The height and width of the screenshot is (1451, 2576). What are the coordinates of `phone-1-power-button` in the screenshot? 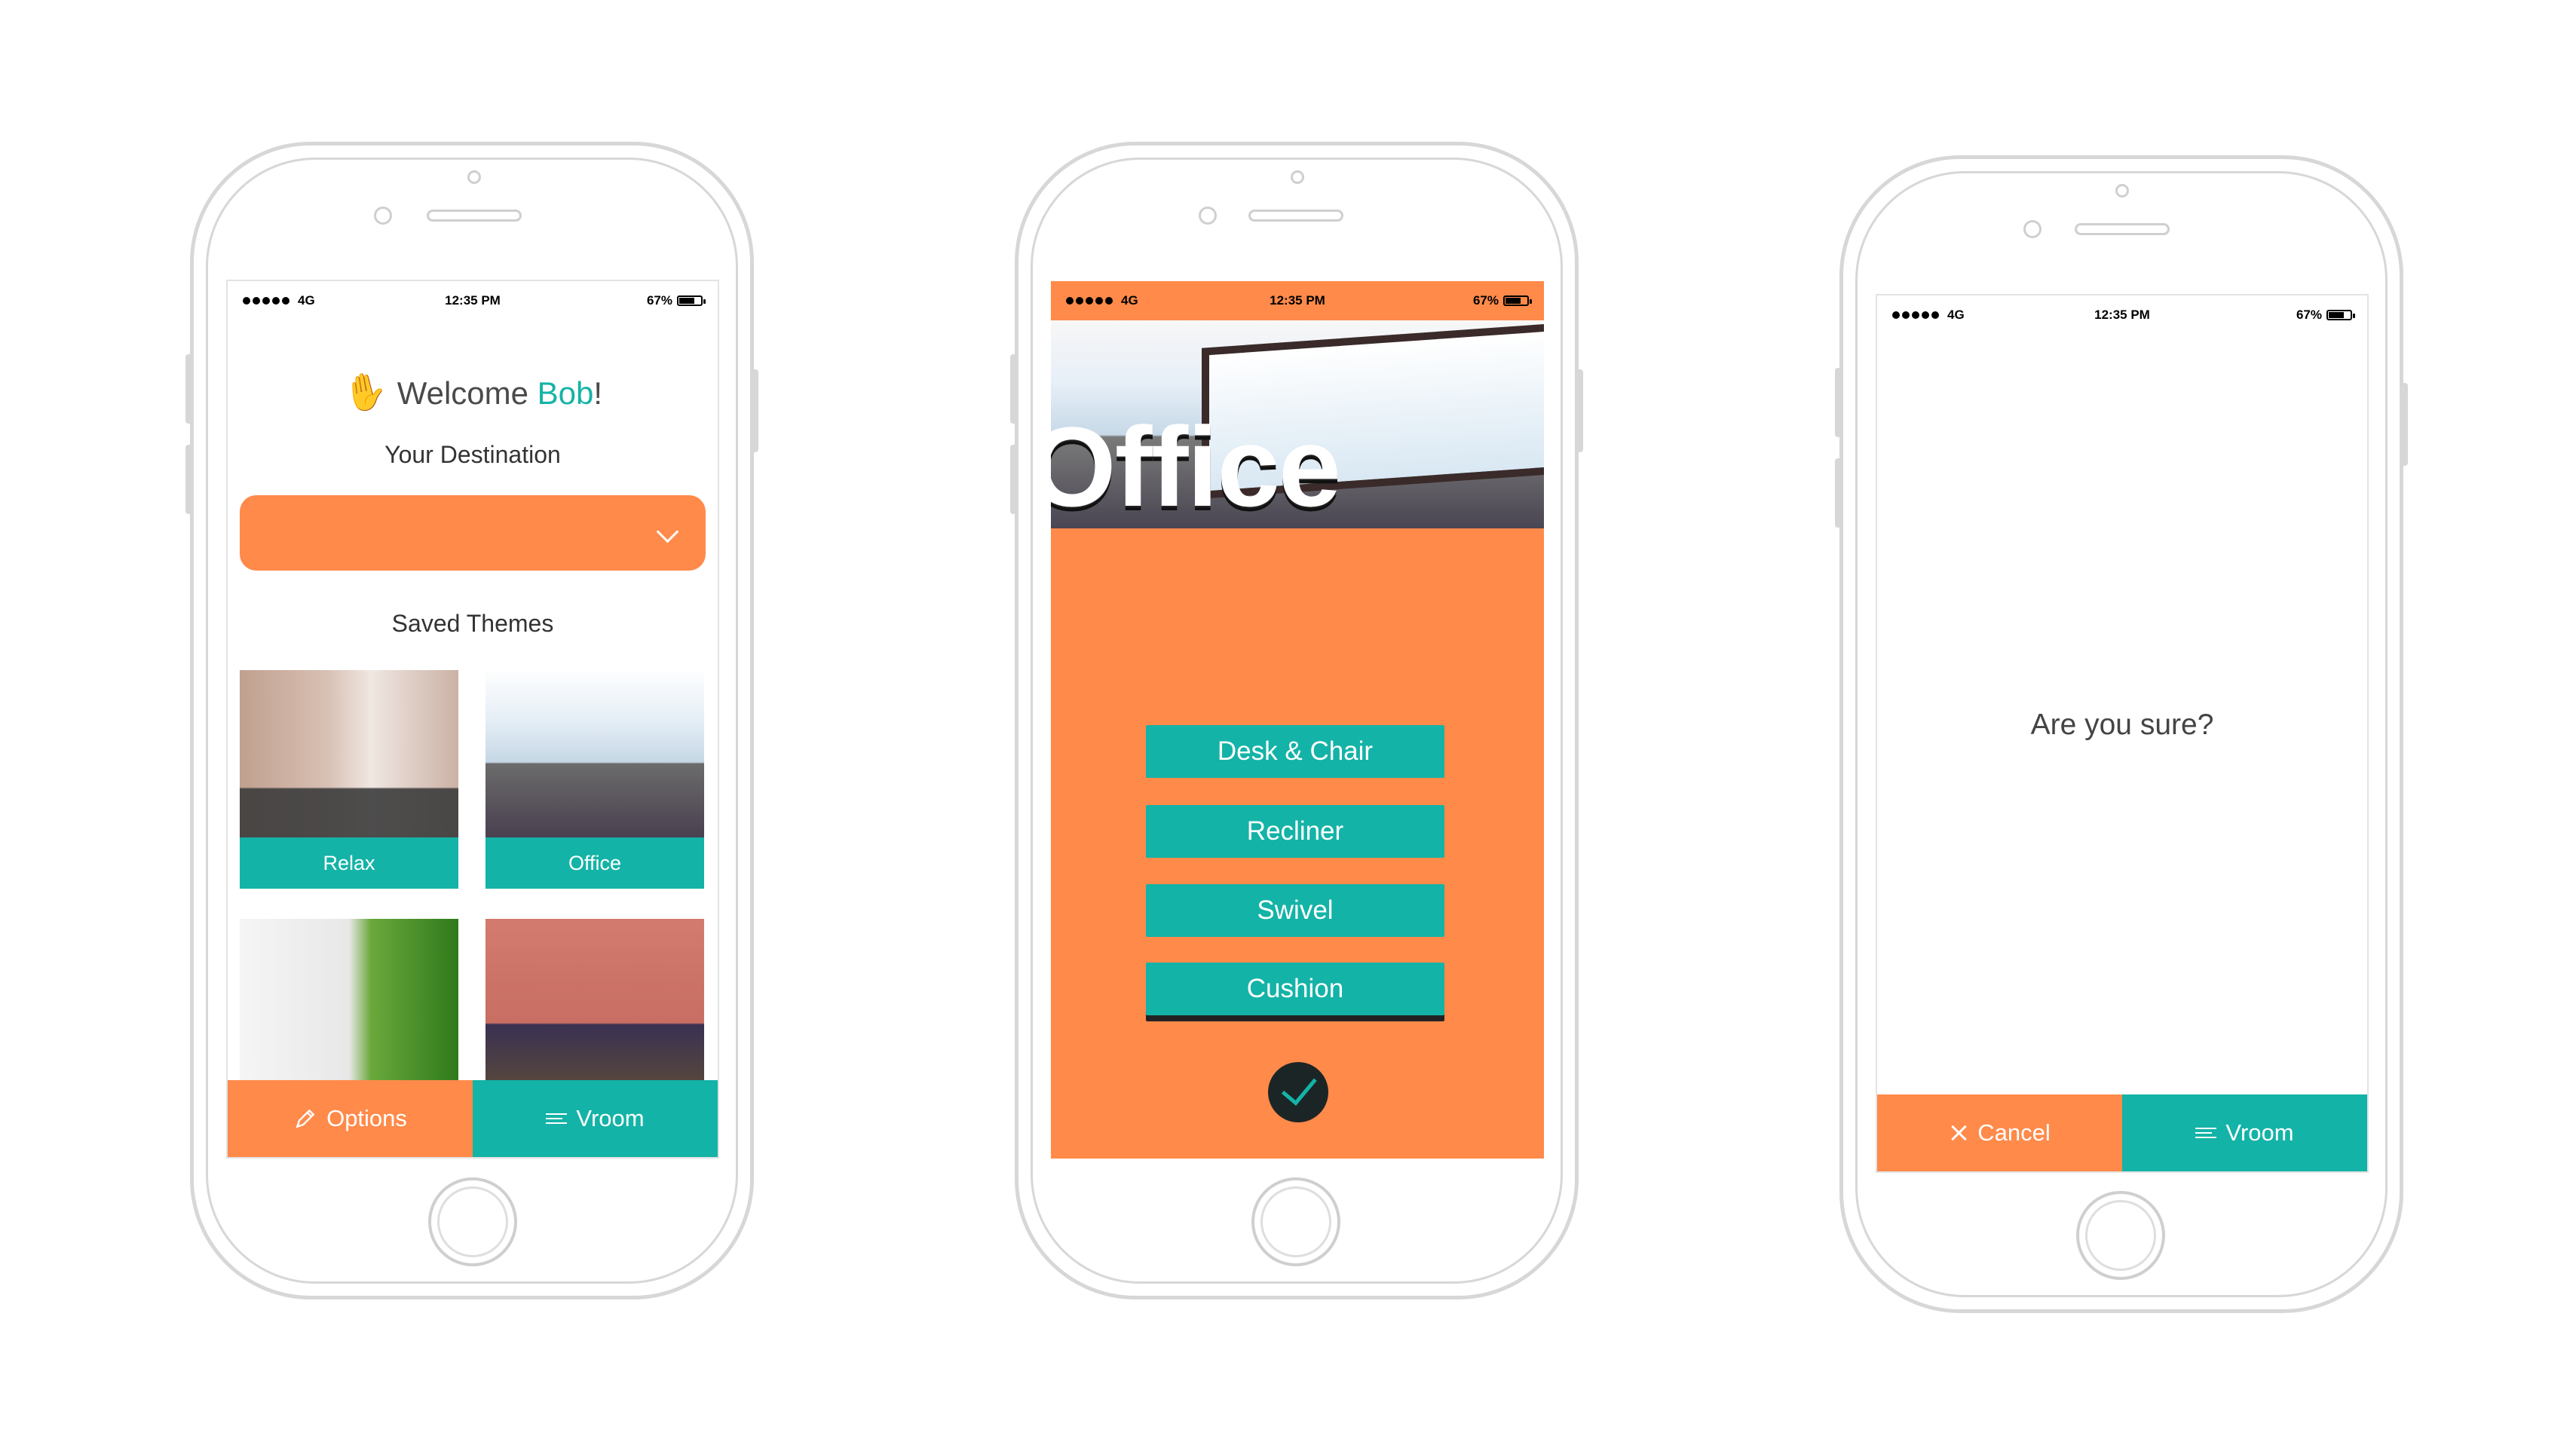 It's located at (754, 410).